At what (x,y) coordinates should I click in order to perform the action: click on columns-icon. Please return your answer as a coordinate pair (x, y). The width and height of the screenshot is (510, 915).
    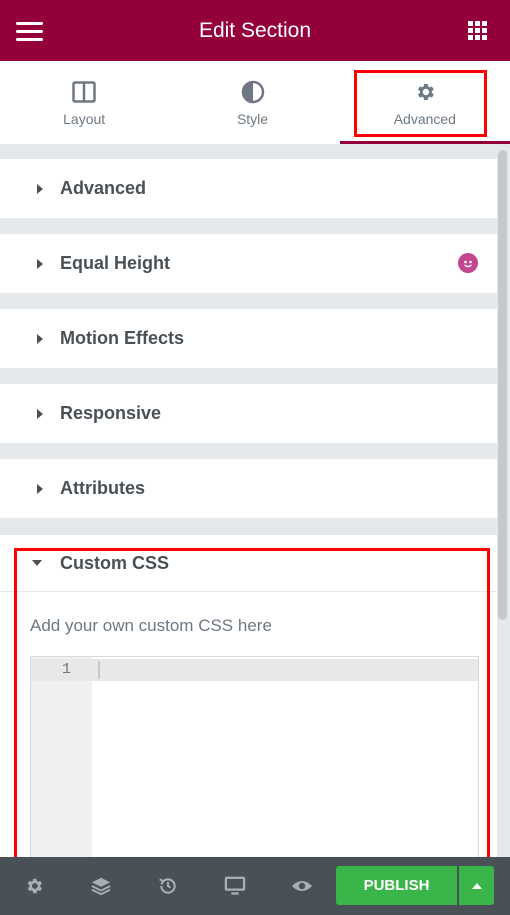
    Looking at the image, I should click on (84, 92).